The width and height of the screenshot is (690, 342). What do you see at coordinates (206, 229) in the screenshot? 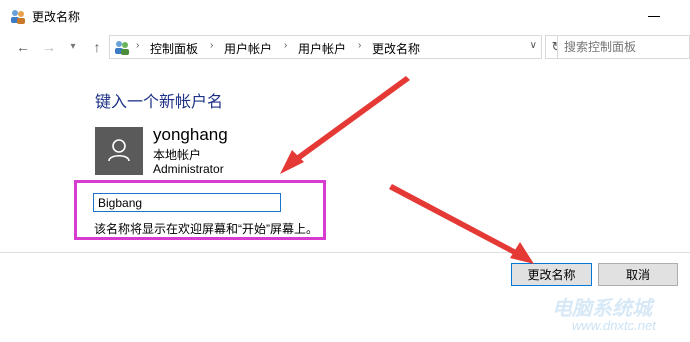
I see `name-hint: 该名称将显示在欢迎屏幕和“开始”屏幕上。` at bounding box center [206, 229].